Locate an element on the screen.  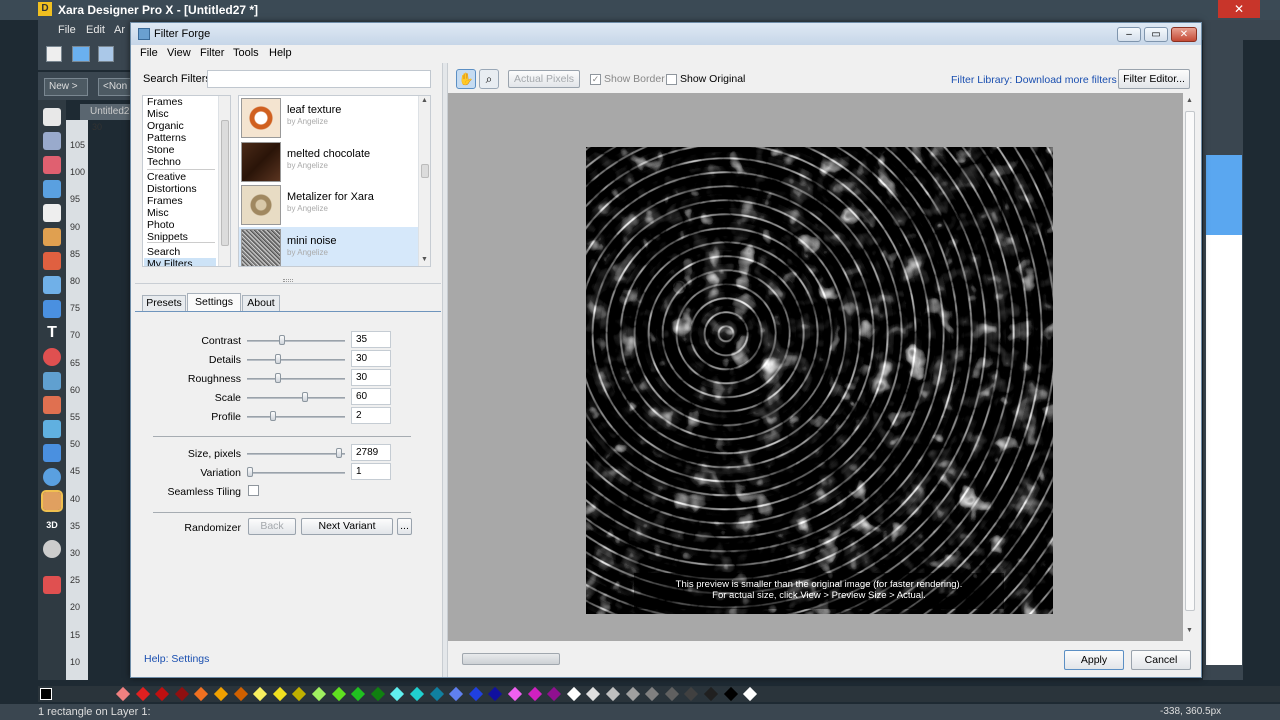
new-document-icon is located at coordinates (54, 54).